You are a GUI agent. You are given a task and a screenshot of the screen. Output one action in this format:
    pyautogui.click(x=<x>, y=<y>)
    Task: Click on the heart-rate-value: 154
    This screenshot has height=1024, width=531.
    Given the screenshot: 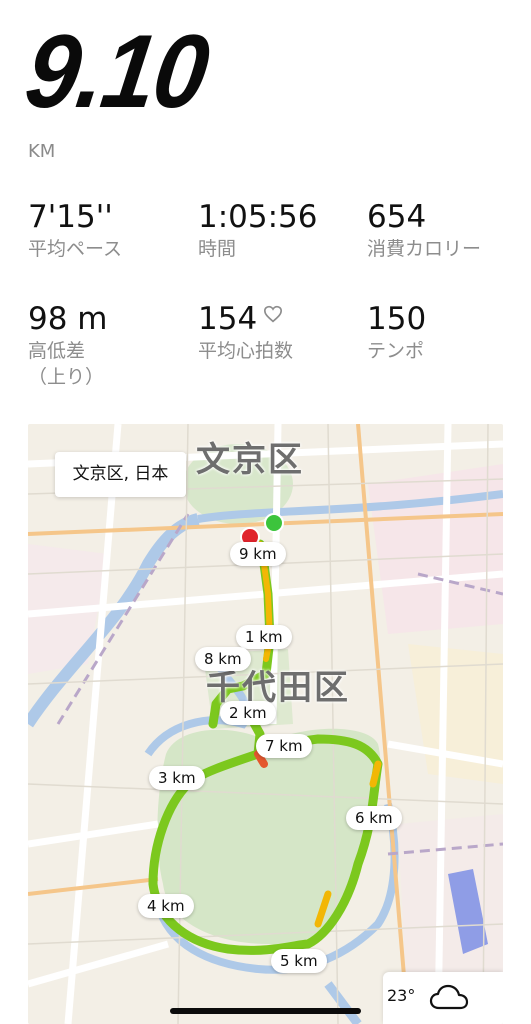 What is the action you would take?
    pyautogui.click(x=228, y=319)
    